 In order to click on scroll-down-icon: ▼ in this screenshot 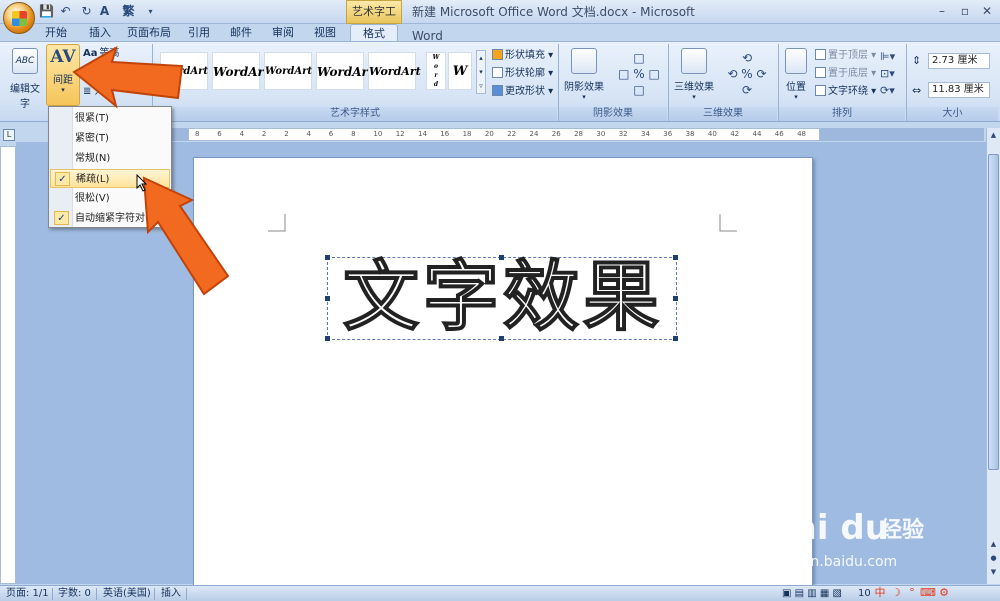, I will do `click(993, 572)`.